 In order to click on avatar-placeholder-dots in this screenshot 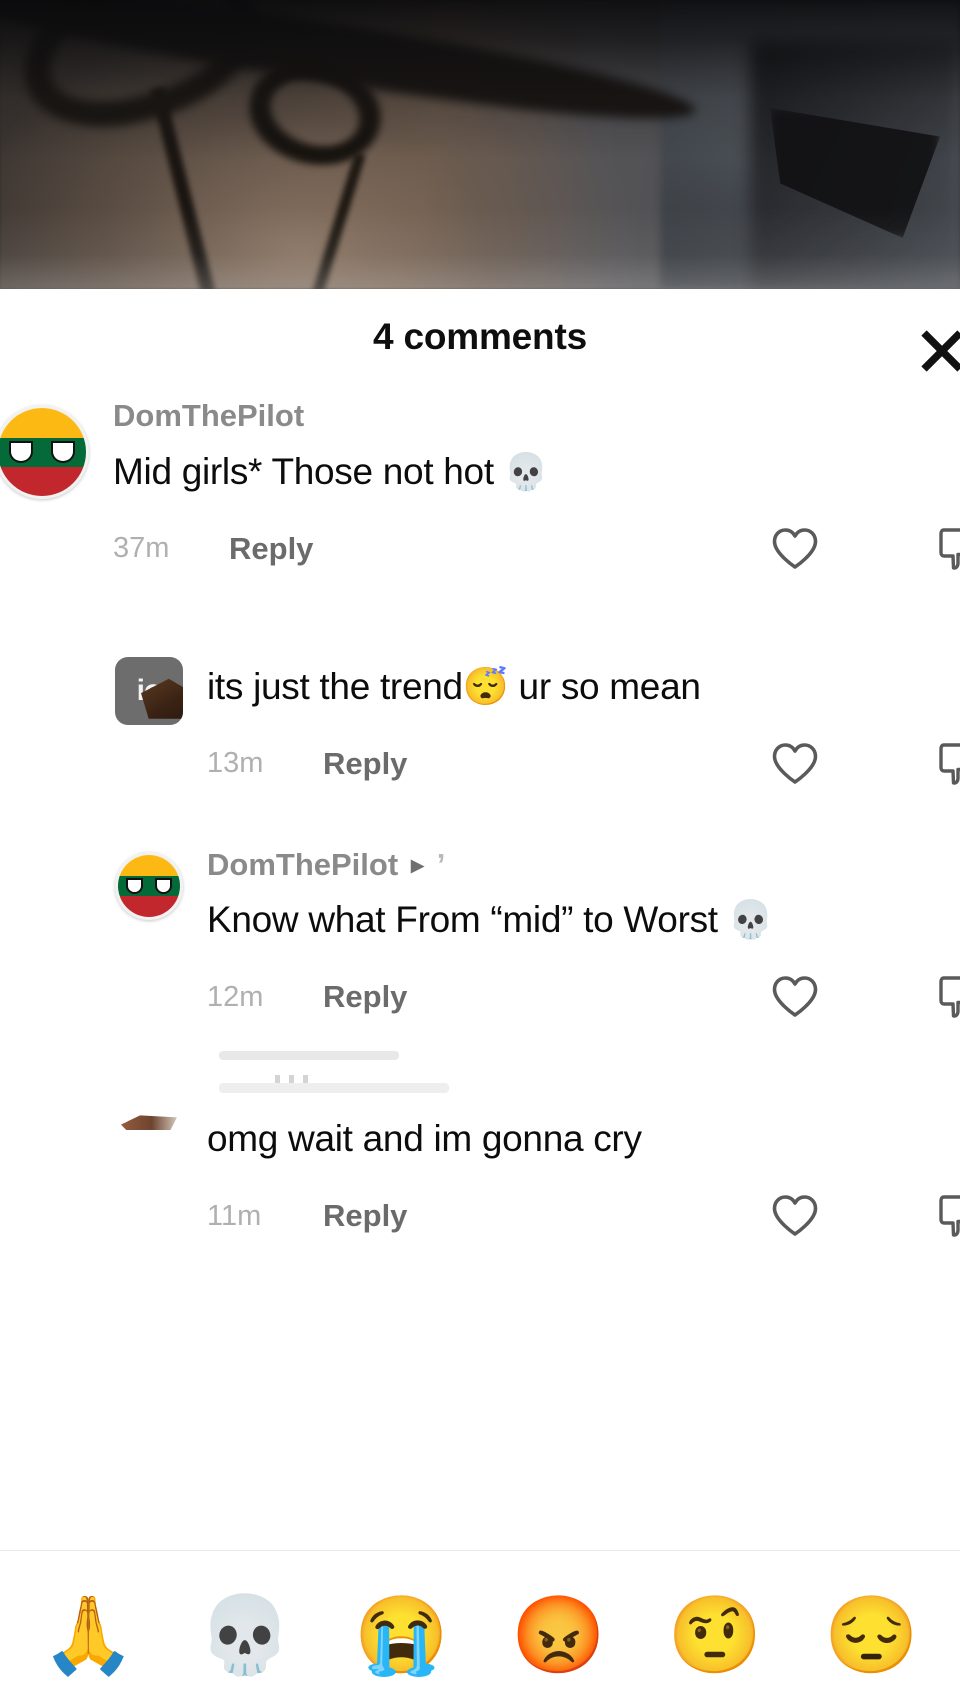, I will do `click(295, 1079)`.